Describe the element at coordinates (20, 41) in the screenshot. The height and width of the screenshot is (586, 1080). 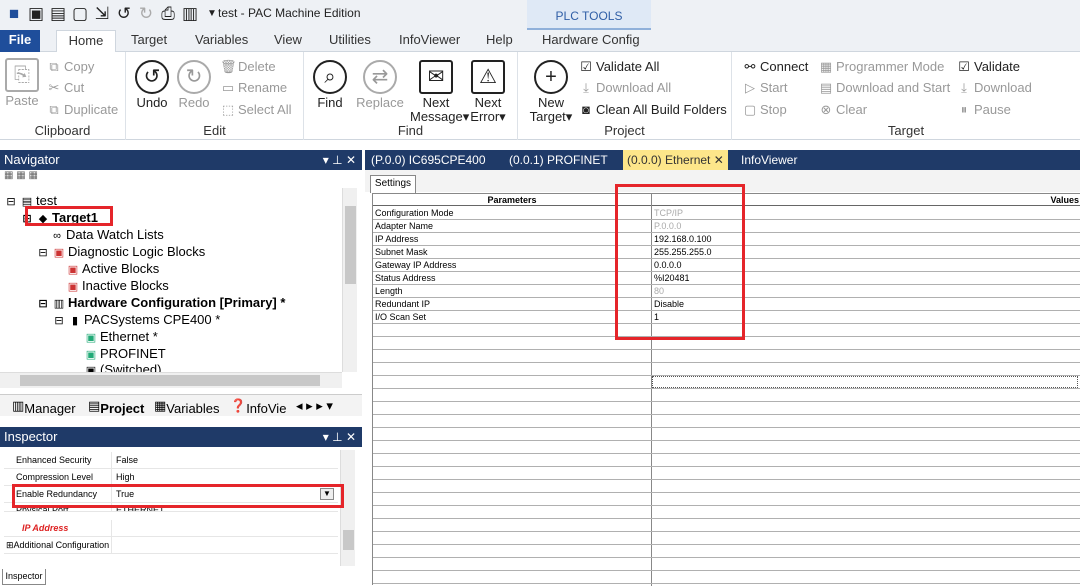
I see `tab-file: File` at that location.